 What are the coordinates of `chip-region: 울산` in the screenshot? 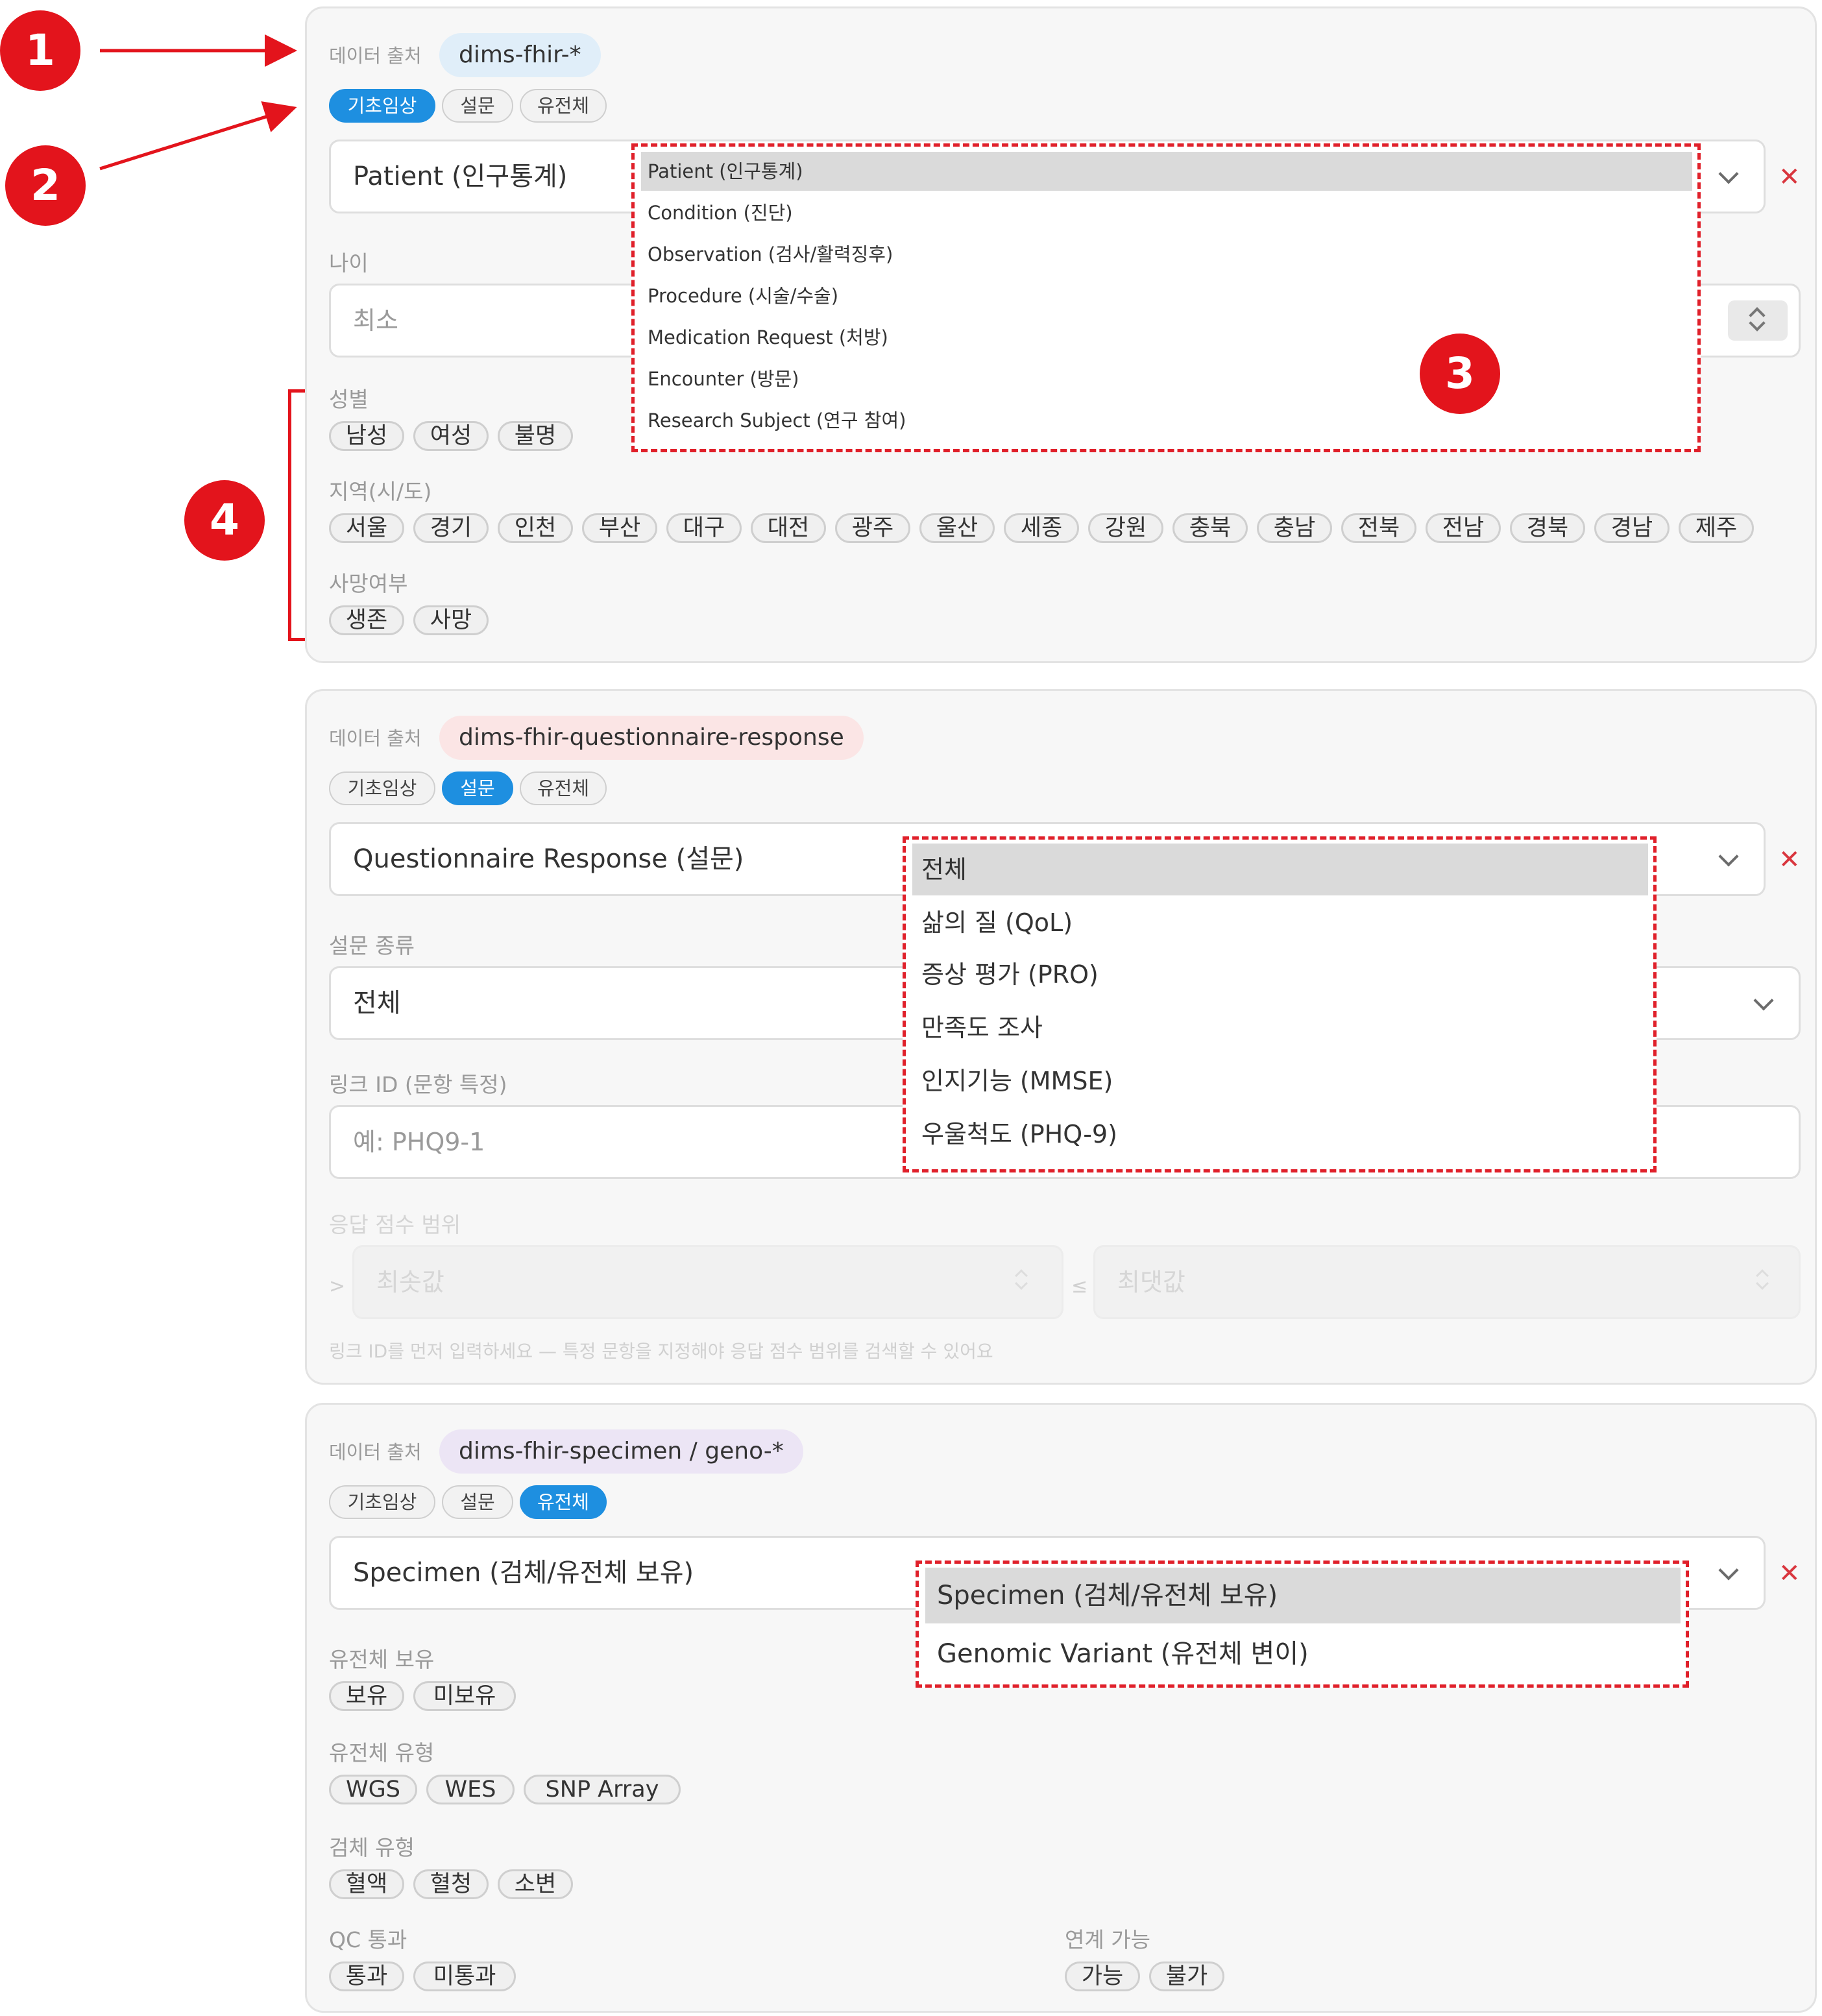 It's located at (957, 528).